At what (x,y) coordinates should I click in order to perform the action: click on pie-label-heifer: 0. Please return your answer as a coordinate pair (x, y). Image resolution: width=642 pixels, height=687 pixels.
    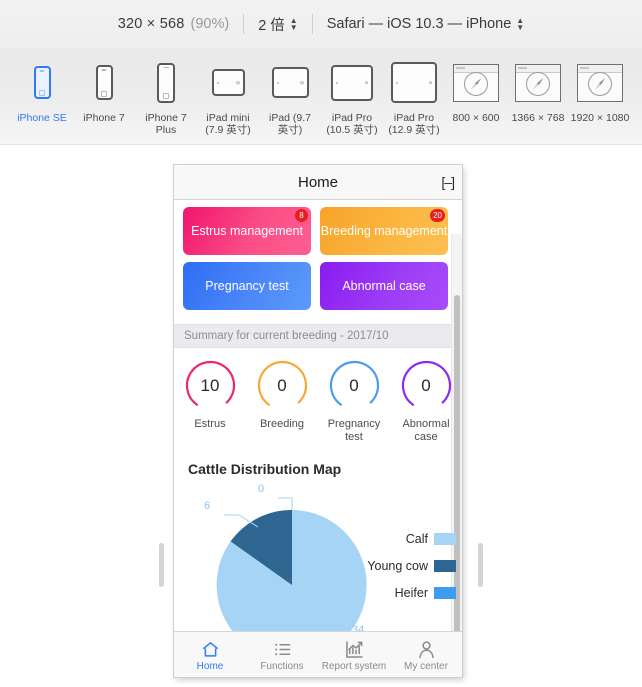
    Looking at the image, I should click on (261, 489).